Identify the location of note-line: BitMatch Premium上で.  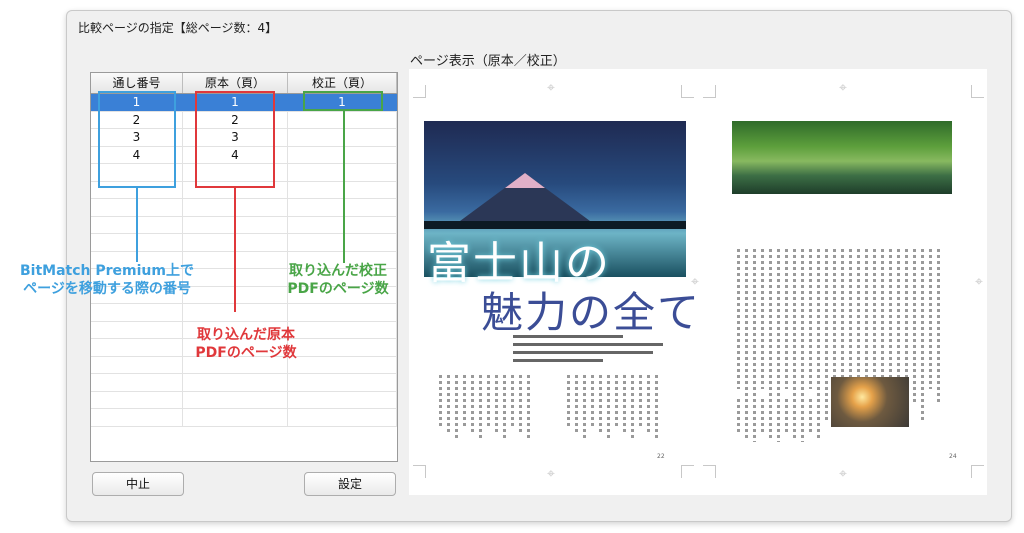
(107, 271).